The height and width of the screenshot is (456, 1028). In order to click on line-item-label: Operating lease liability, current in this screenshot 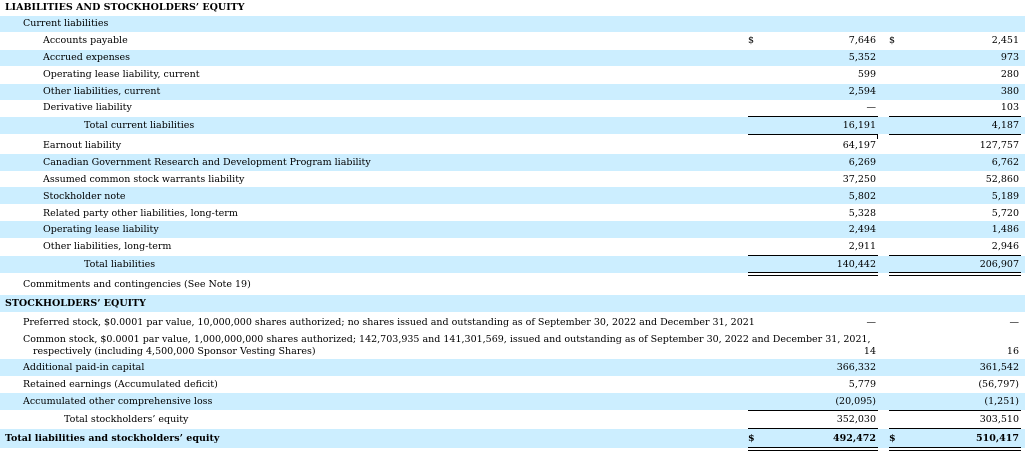, I will do `click(121, 74)`.